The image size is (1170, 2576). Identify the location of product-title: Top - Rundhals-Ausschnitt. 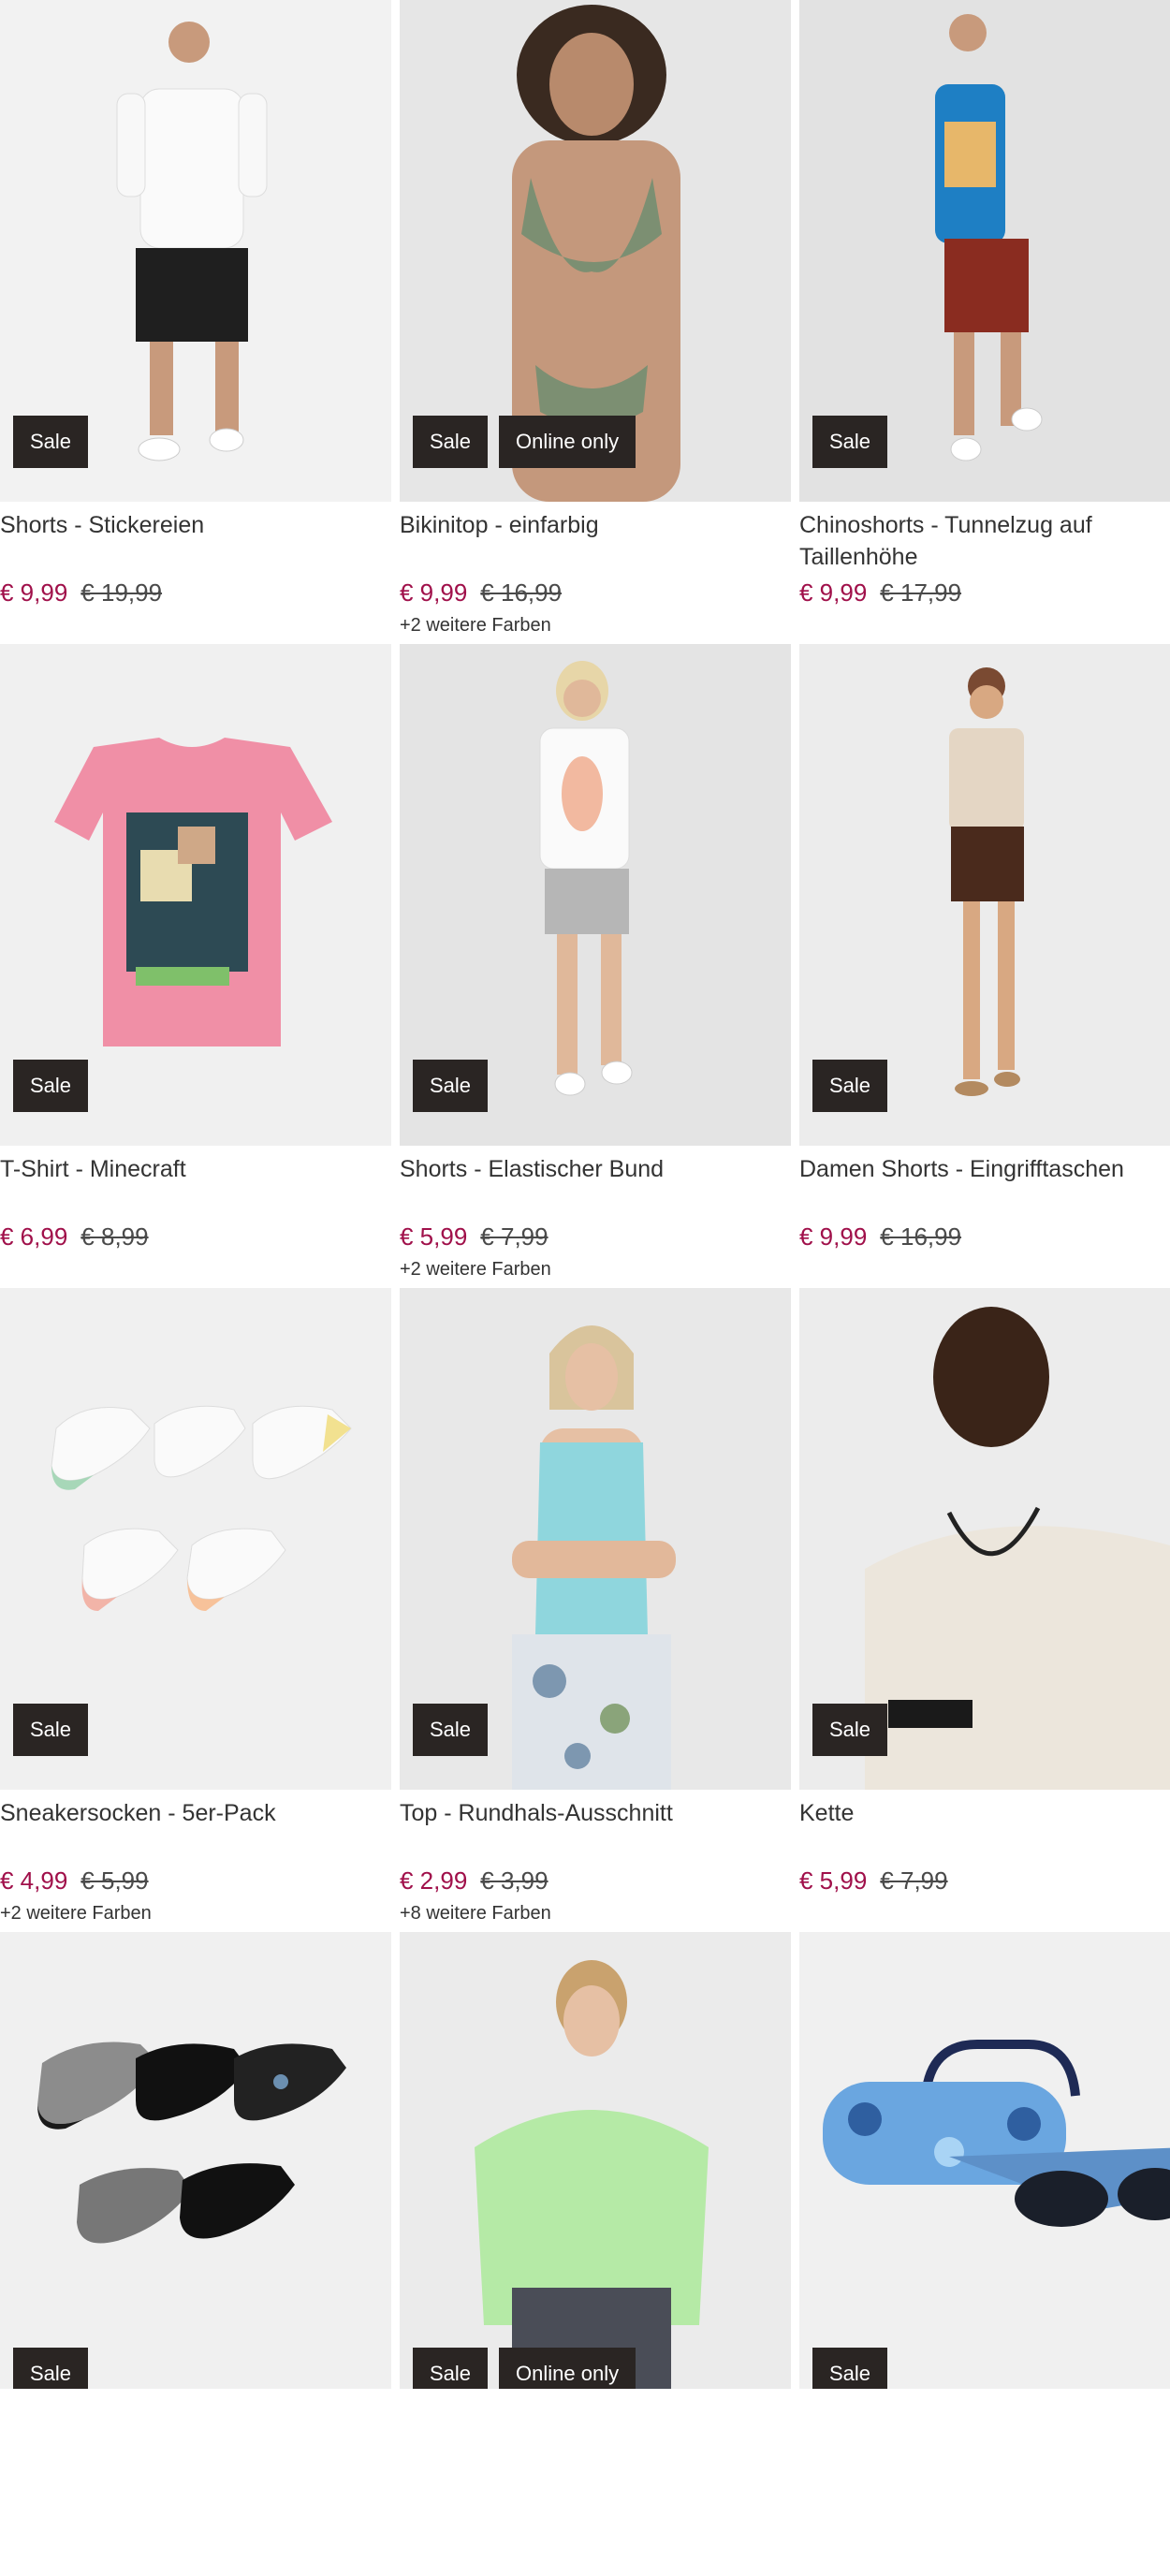
(595, 1829).